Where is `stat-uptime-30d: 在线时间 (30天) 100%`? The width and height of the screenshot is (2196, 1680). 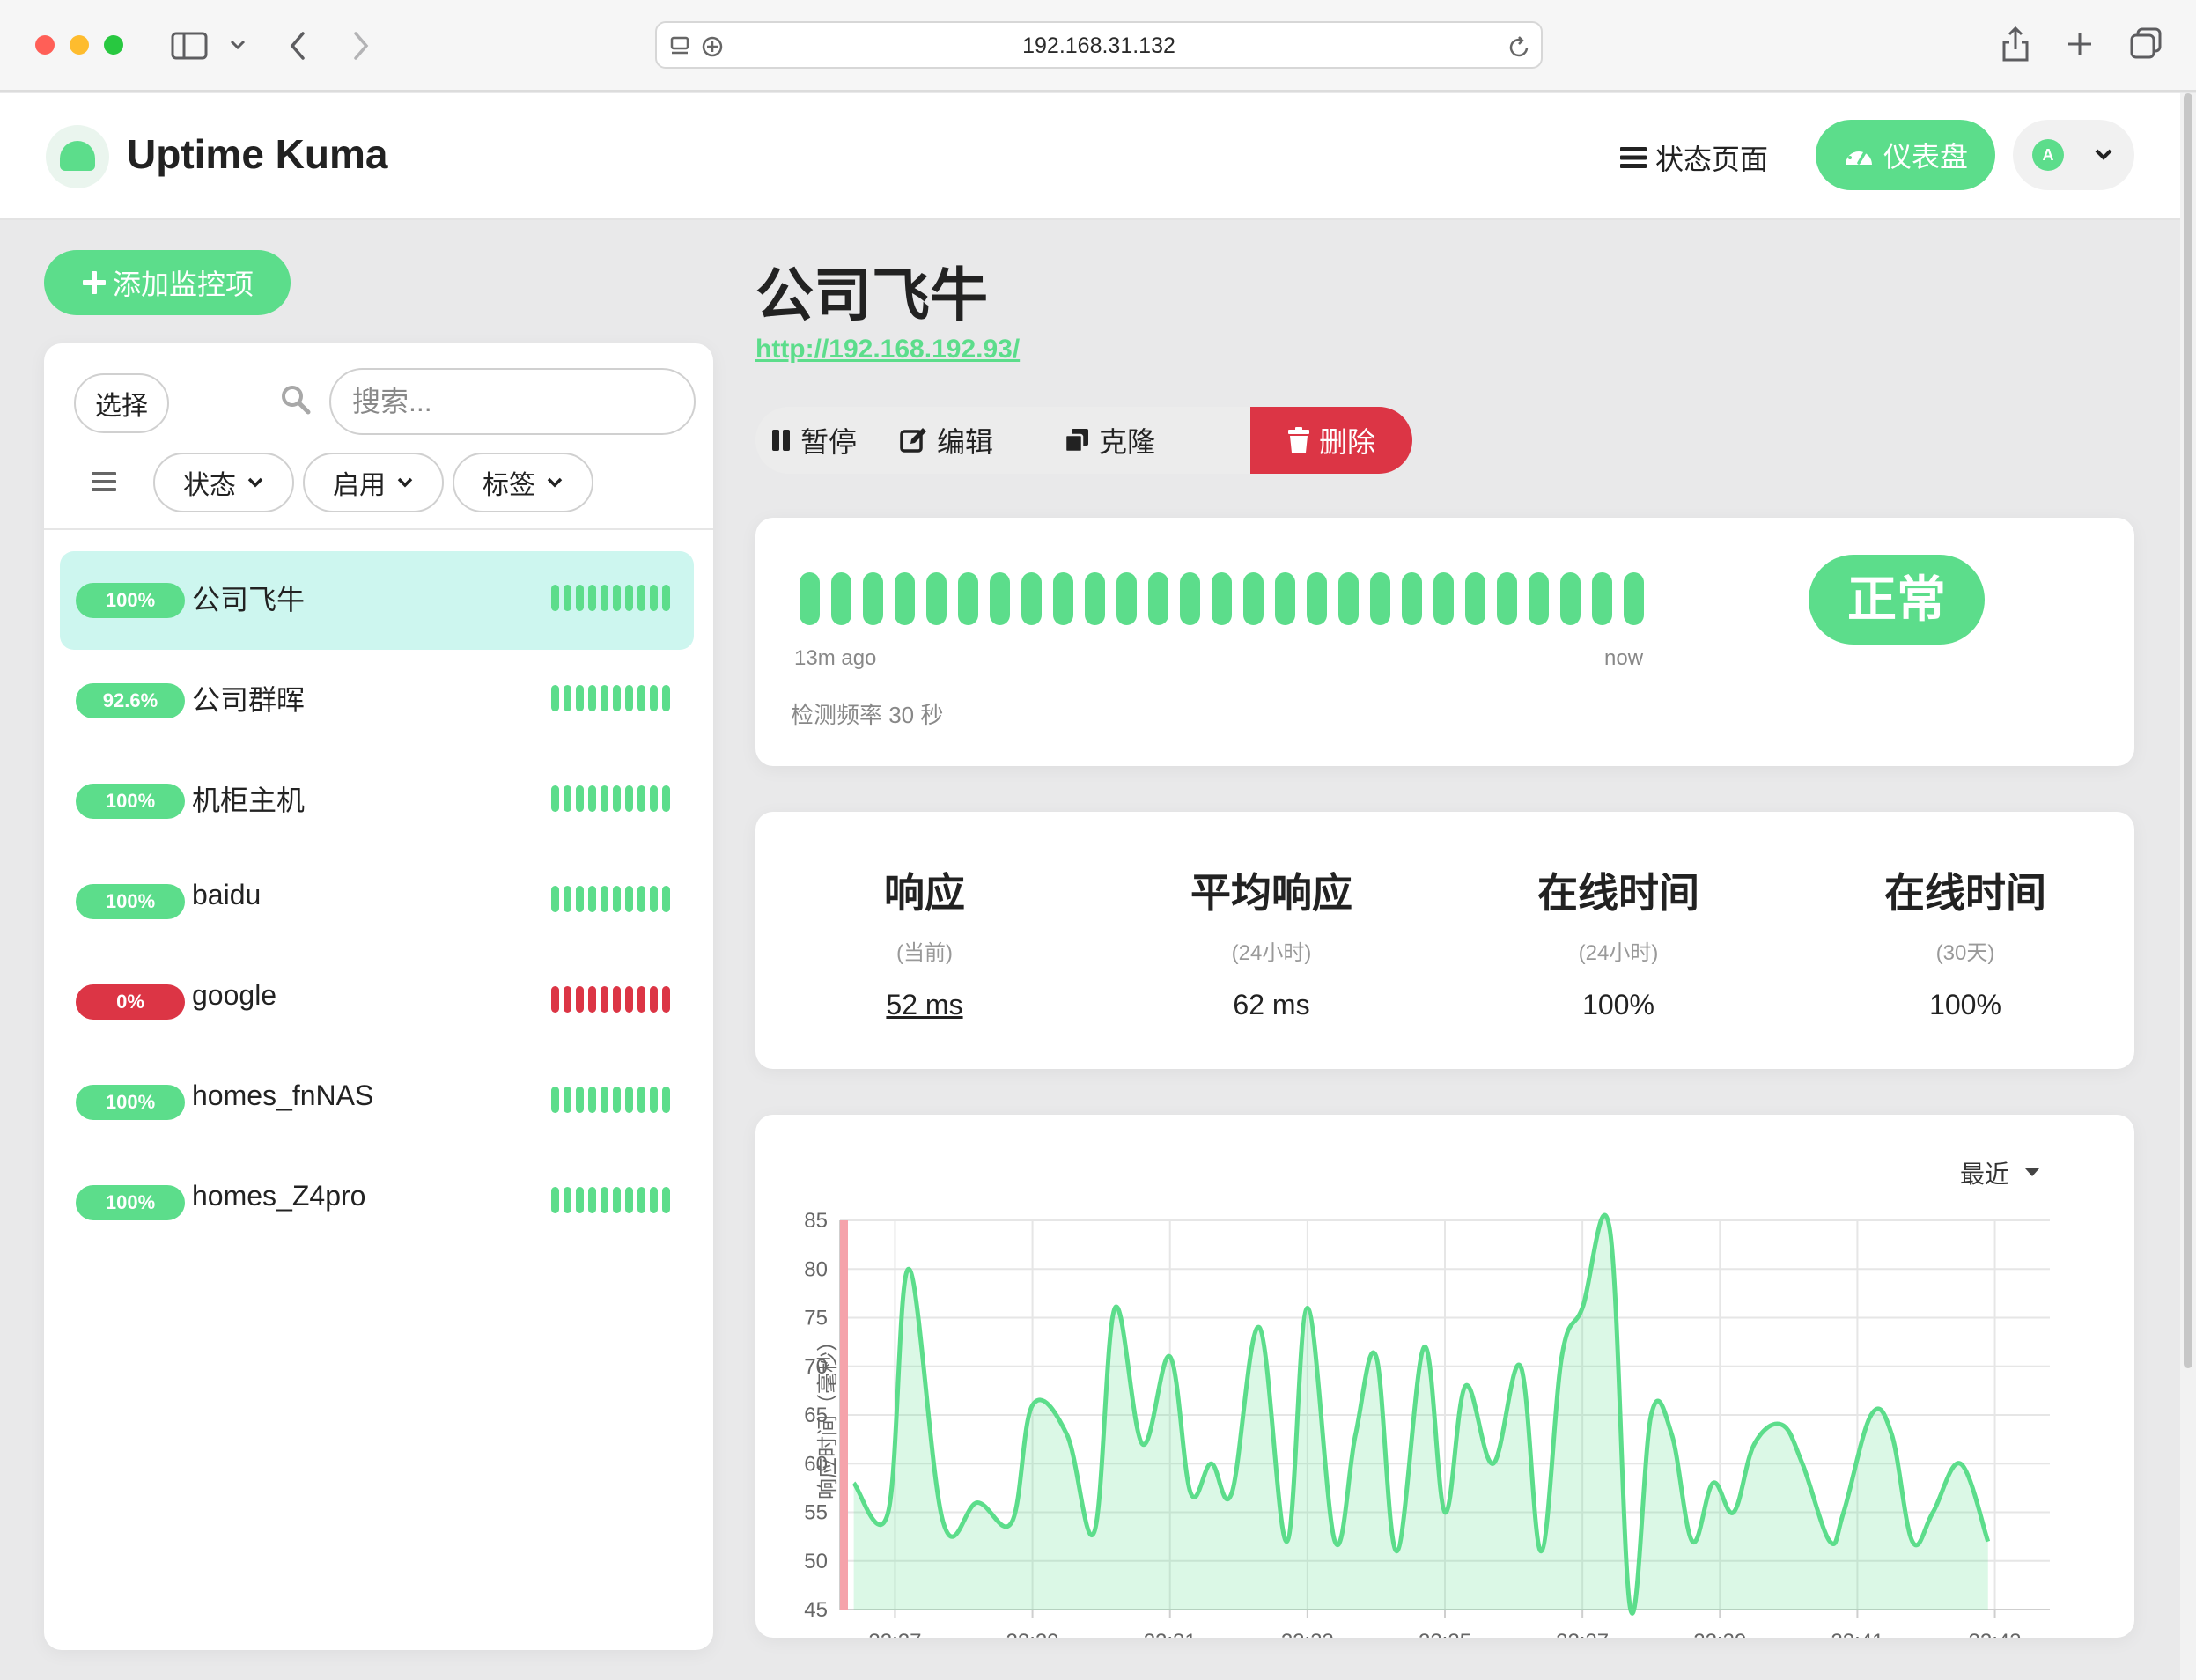 stat-uptime-30d: 在线时间 (30天) 100% is located at coordinates (1965, 941).